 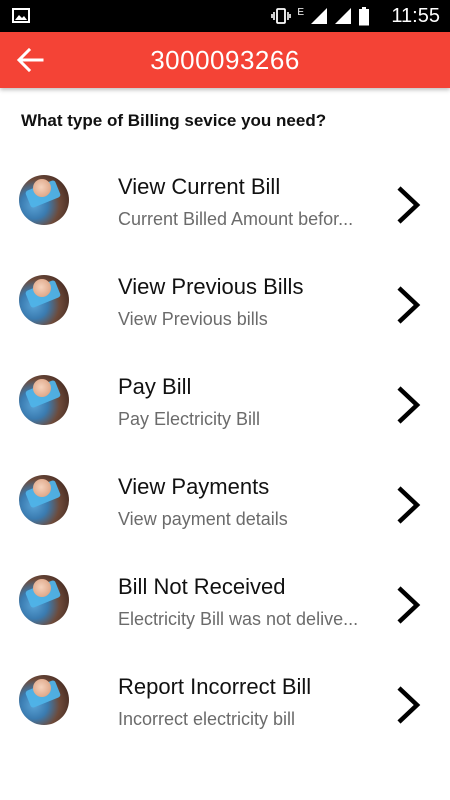 I want to click on item-title: Report Incorrect Bill, so click(x=215, y=686).